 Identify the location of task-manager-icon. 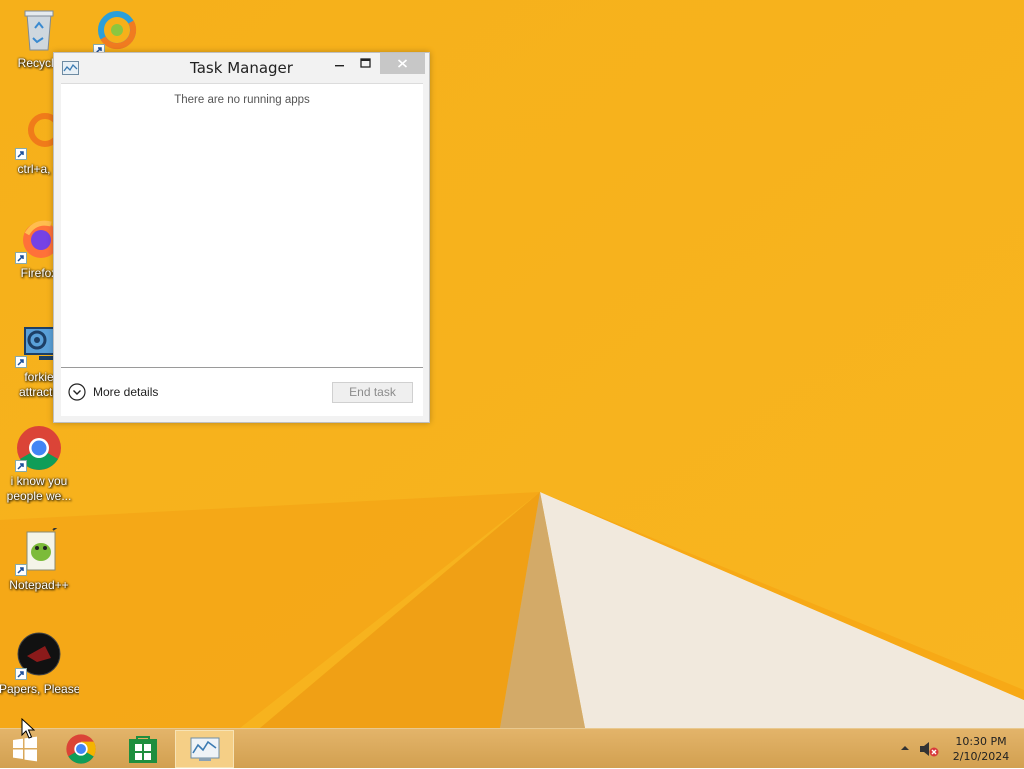
(204, 749).